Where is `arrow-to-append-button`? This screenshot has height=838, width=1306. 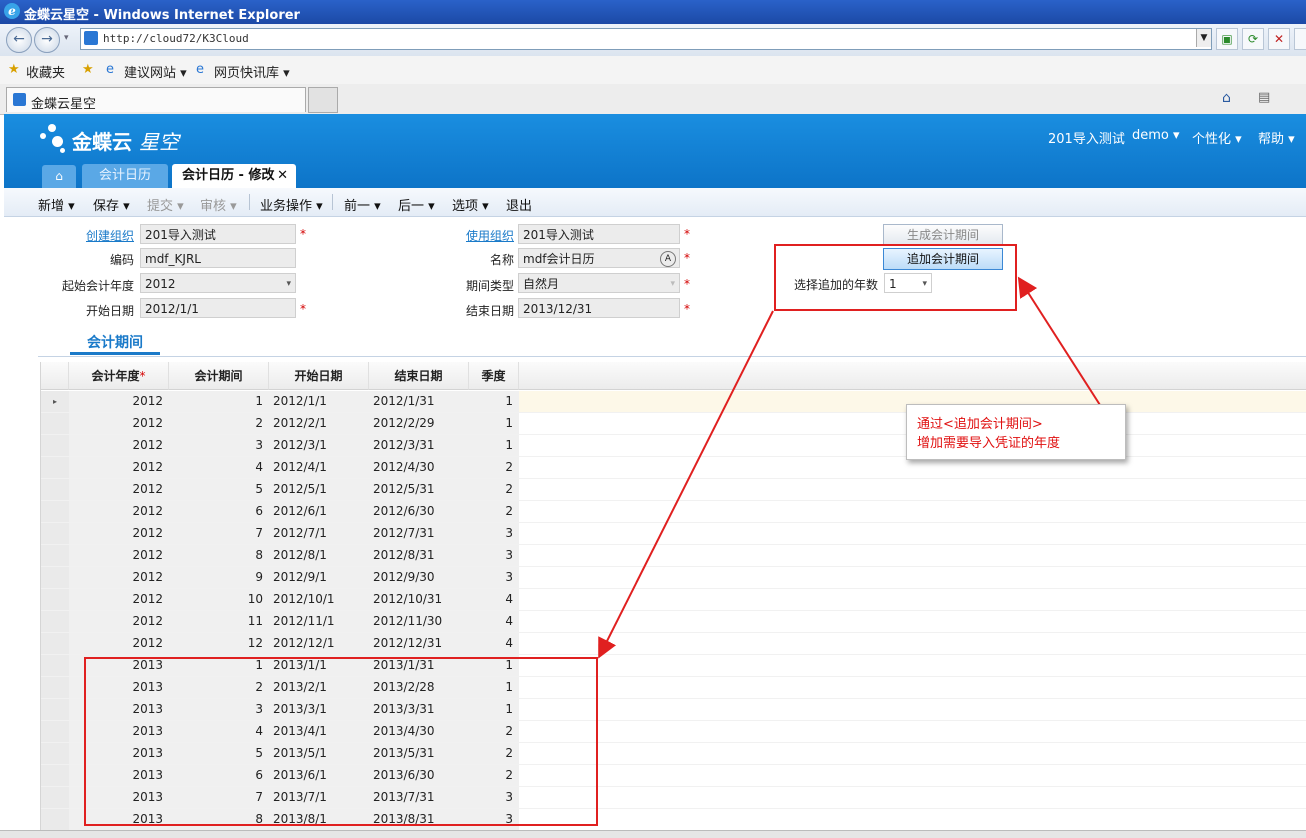
arrow-to-append-button is located at coordinates (1059, 341).